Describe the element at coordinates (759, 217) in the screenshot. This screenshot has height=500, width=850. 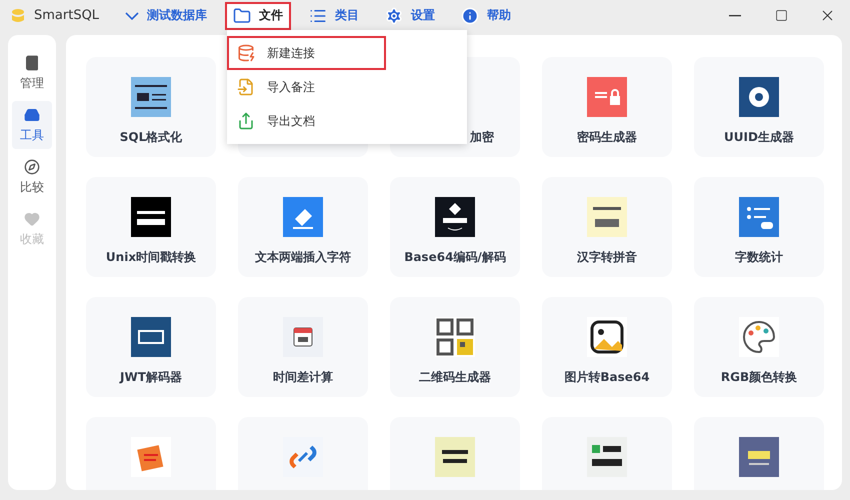
I see `list-icon` at that location.